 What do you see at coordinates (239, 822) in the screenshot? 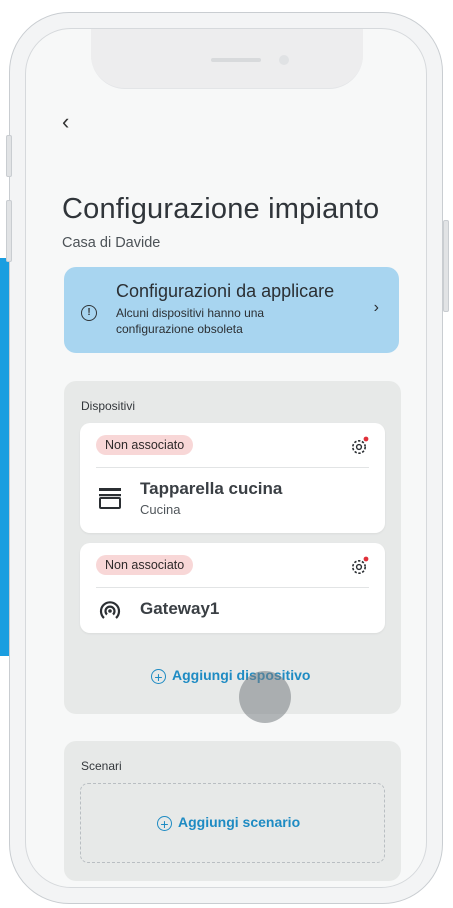
I see `add-scenario-label: Aggiungi scenario` at bounding box center [239, 822].